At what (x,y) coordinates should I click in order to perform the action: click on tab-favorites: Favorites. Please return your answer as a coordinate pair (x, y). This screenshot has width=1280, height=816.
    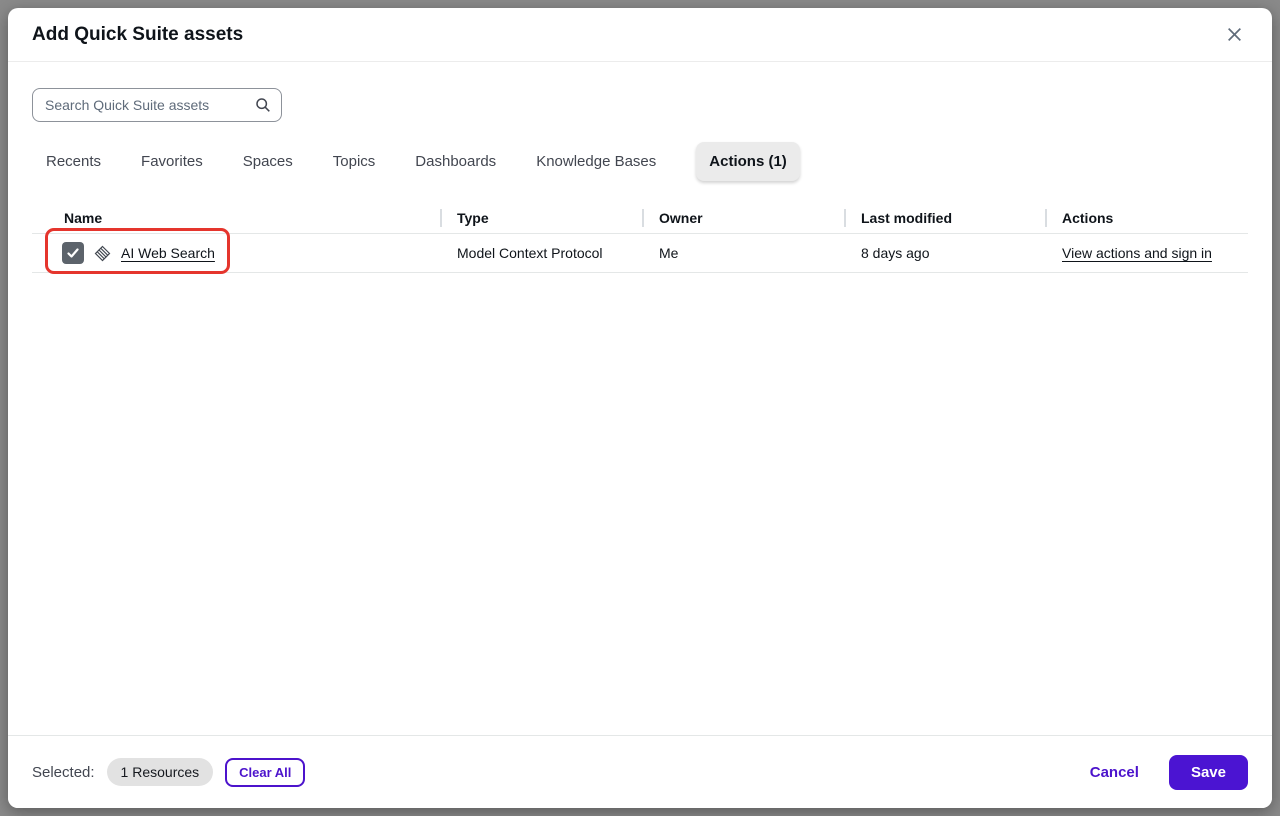
    Looking at the image, I should click on (172, 161).